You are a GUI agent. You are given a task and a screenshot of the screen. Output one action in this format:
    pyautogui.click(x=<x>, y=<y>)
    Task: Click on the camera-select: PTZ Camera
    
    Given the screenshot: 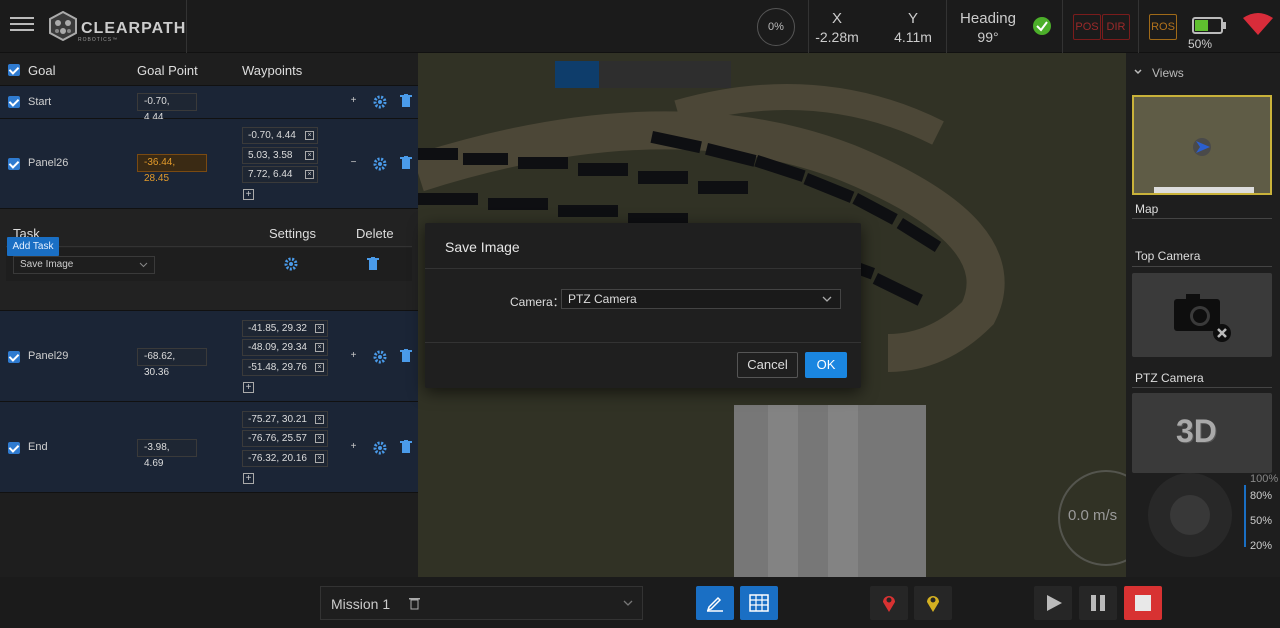 What is the action you would take?
    pyautogui.click(x=701, y=299)
    